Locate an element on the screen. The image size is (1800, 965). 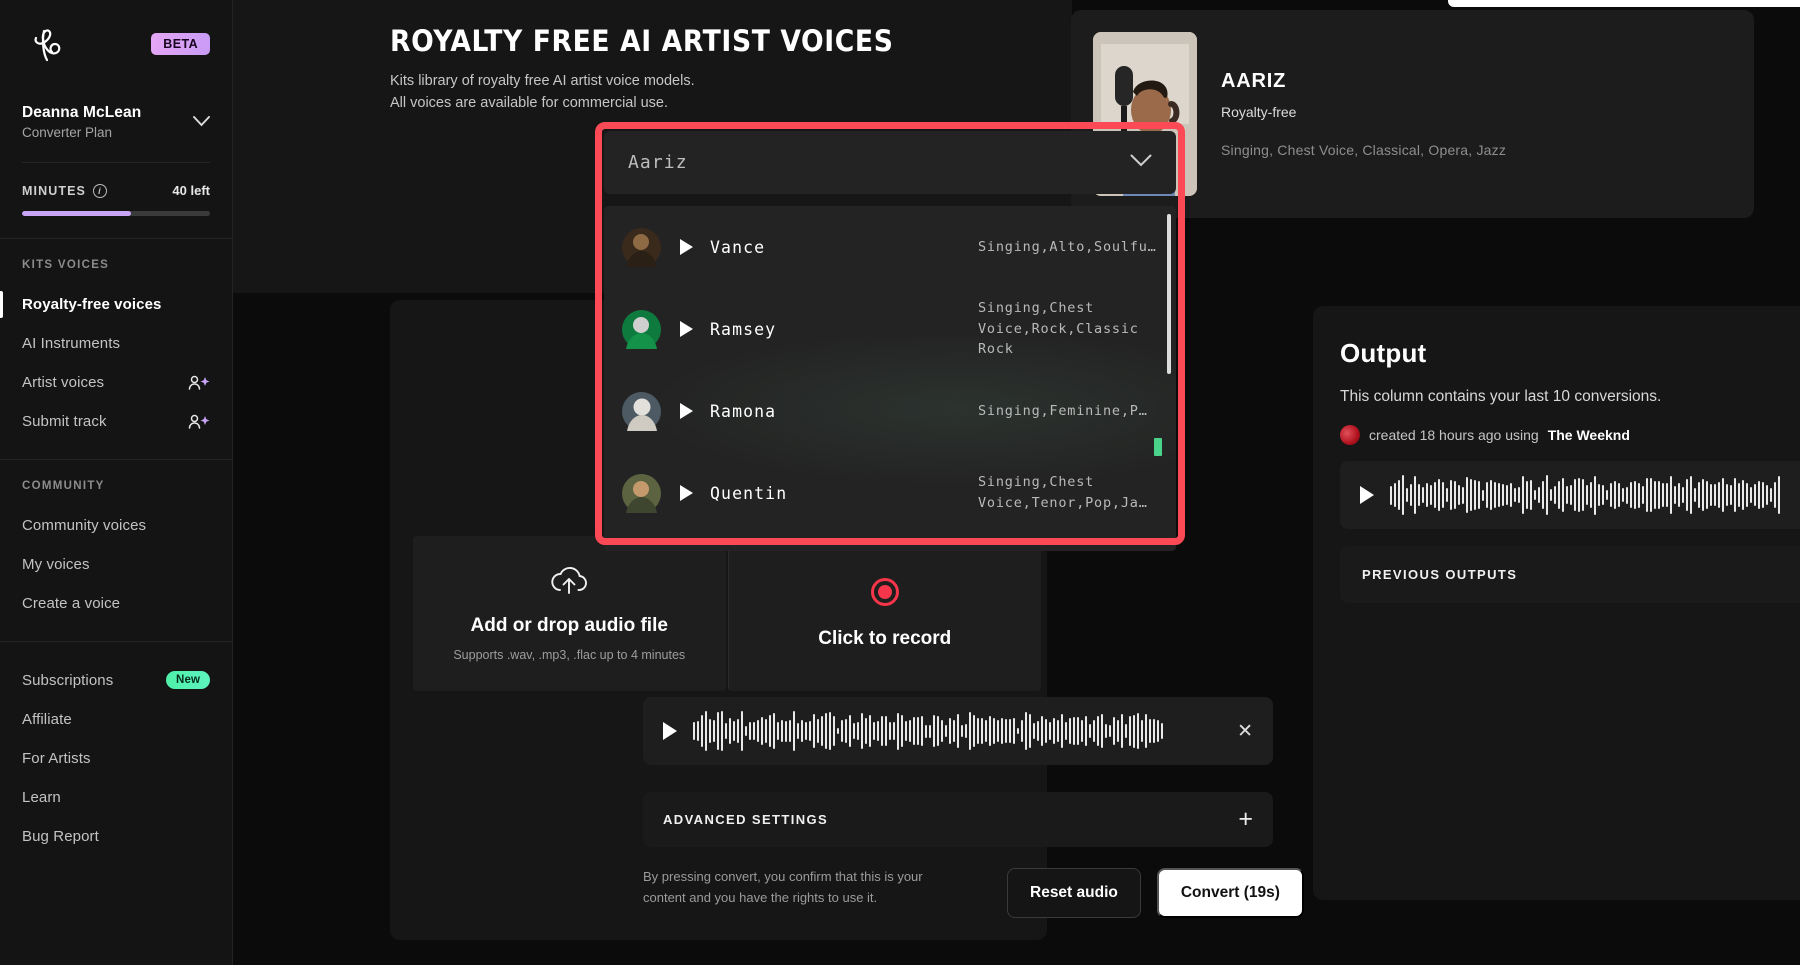
kits-logo is located at coordinates (48, 48).